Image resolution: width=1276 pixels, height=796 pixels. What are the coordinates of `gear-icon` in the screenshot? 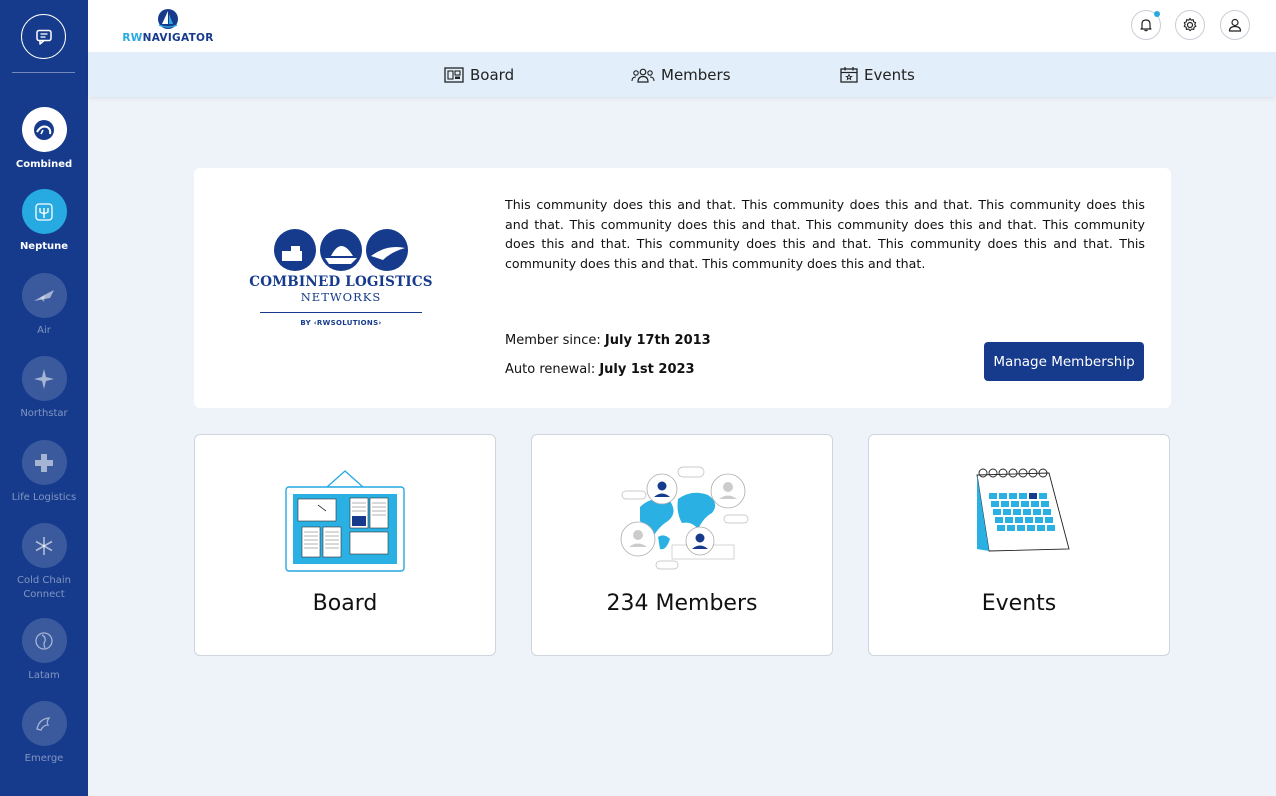 It's located at (1190, 24).